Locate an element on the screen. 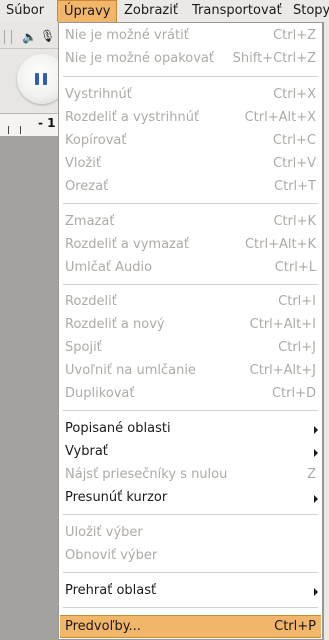  menu-item-restore-selection: Obnoviť výber is located at coordinates (190, 556).